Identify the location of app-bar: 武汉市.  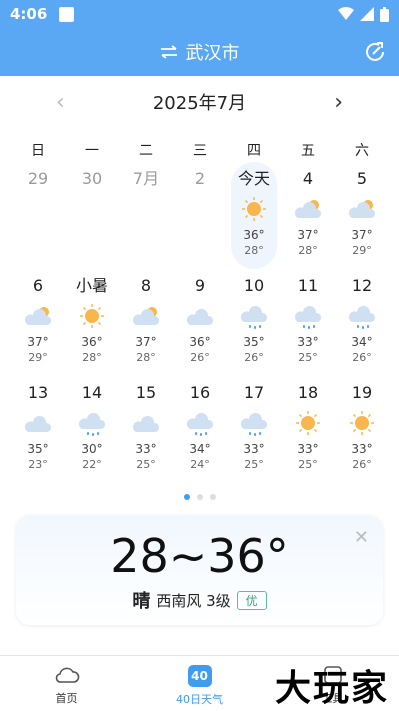
(199, 52).